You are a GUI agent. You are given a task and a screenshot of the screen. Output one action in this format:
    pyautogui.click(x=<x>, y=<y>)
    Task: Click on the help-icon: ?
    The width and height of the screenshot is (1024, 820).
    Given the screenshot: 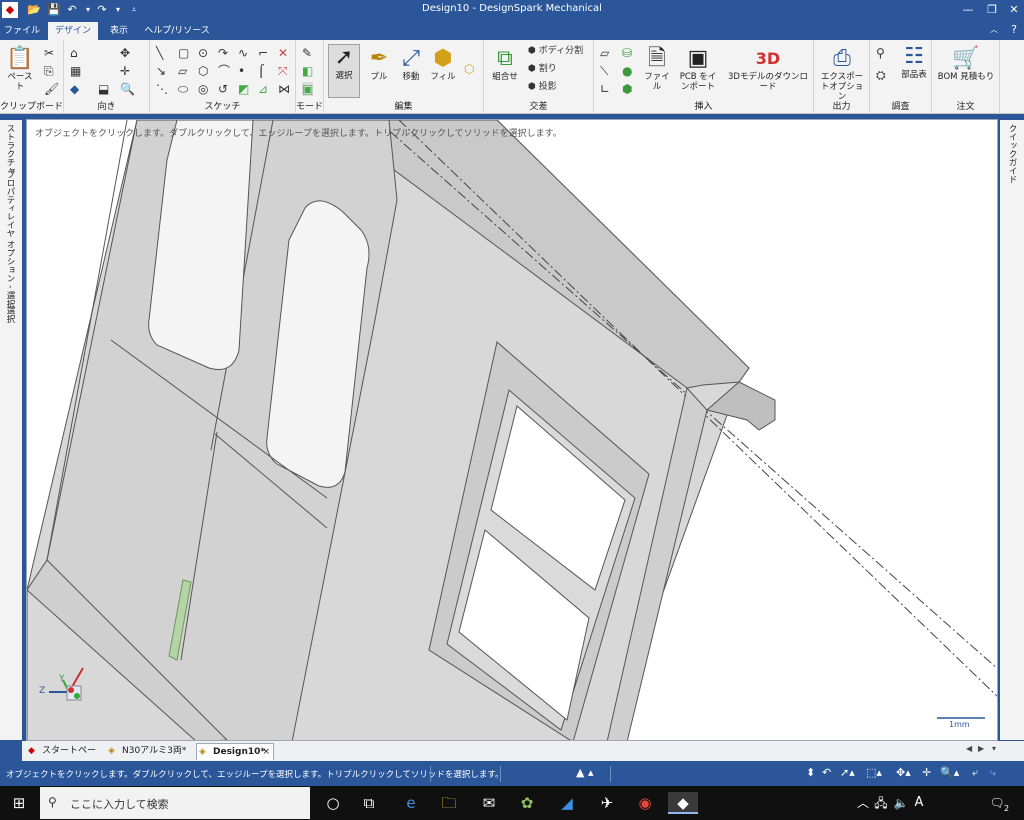 What is the action you would take?
    pyautogui.click(x=1013, y=30)
    